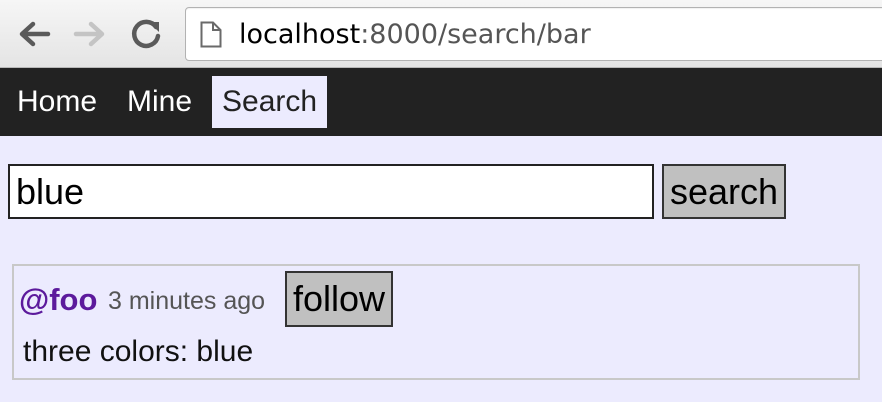 The width and height of the screenshot is (882, 402). I want to click on reload-icon, so click(146, 34).